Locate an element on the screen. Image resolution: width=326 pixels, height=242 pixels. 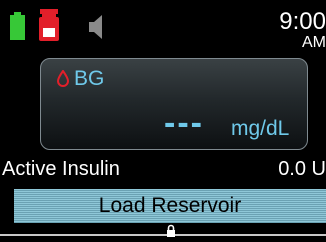
blood-drop-icon is located at coordinates (63, 78).